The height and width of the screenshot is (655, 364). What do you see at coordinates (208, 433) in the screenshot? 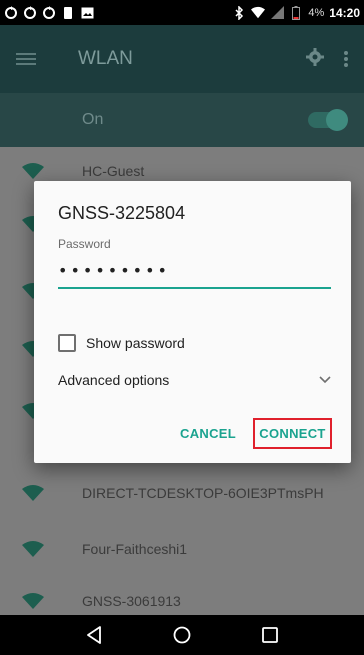
I see `cancel-button: CANCEL` at bounding box center [208, 433].